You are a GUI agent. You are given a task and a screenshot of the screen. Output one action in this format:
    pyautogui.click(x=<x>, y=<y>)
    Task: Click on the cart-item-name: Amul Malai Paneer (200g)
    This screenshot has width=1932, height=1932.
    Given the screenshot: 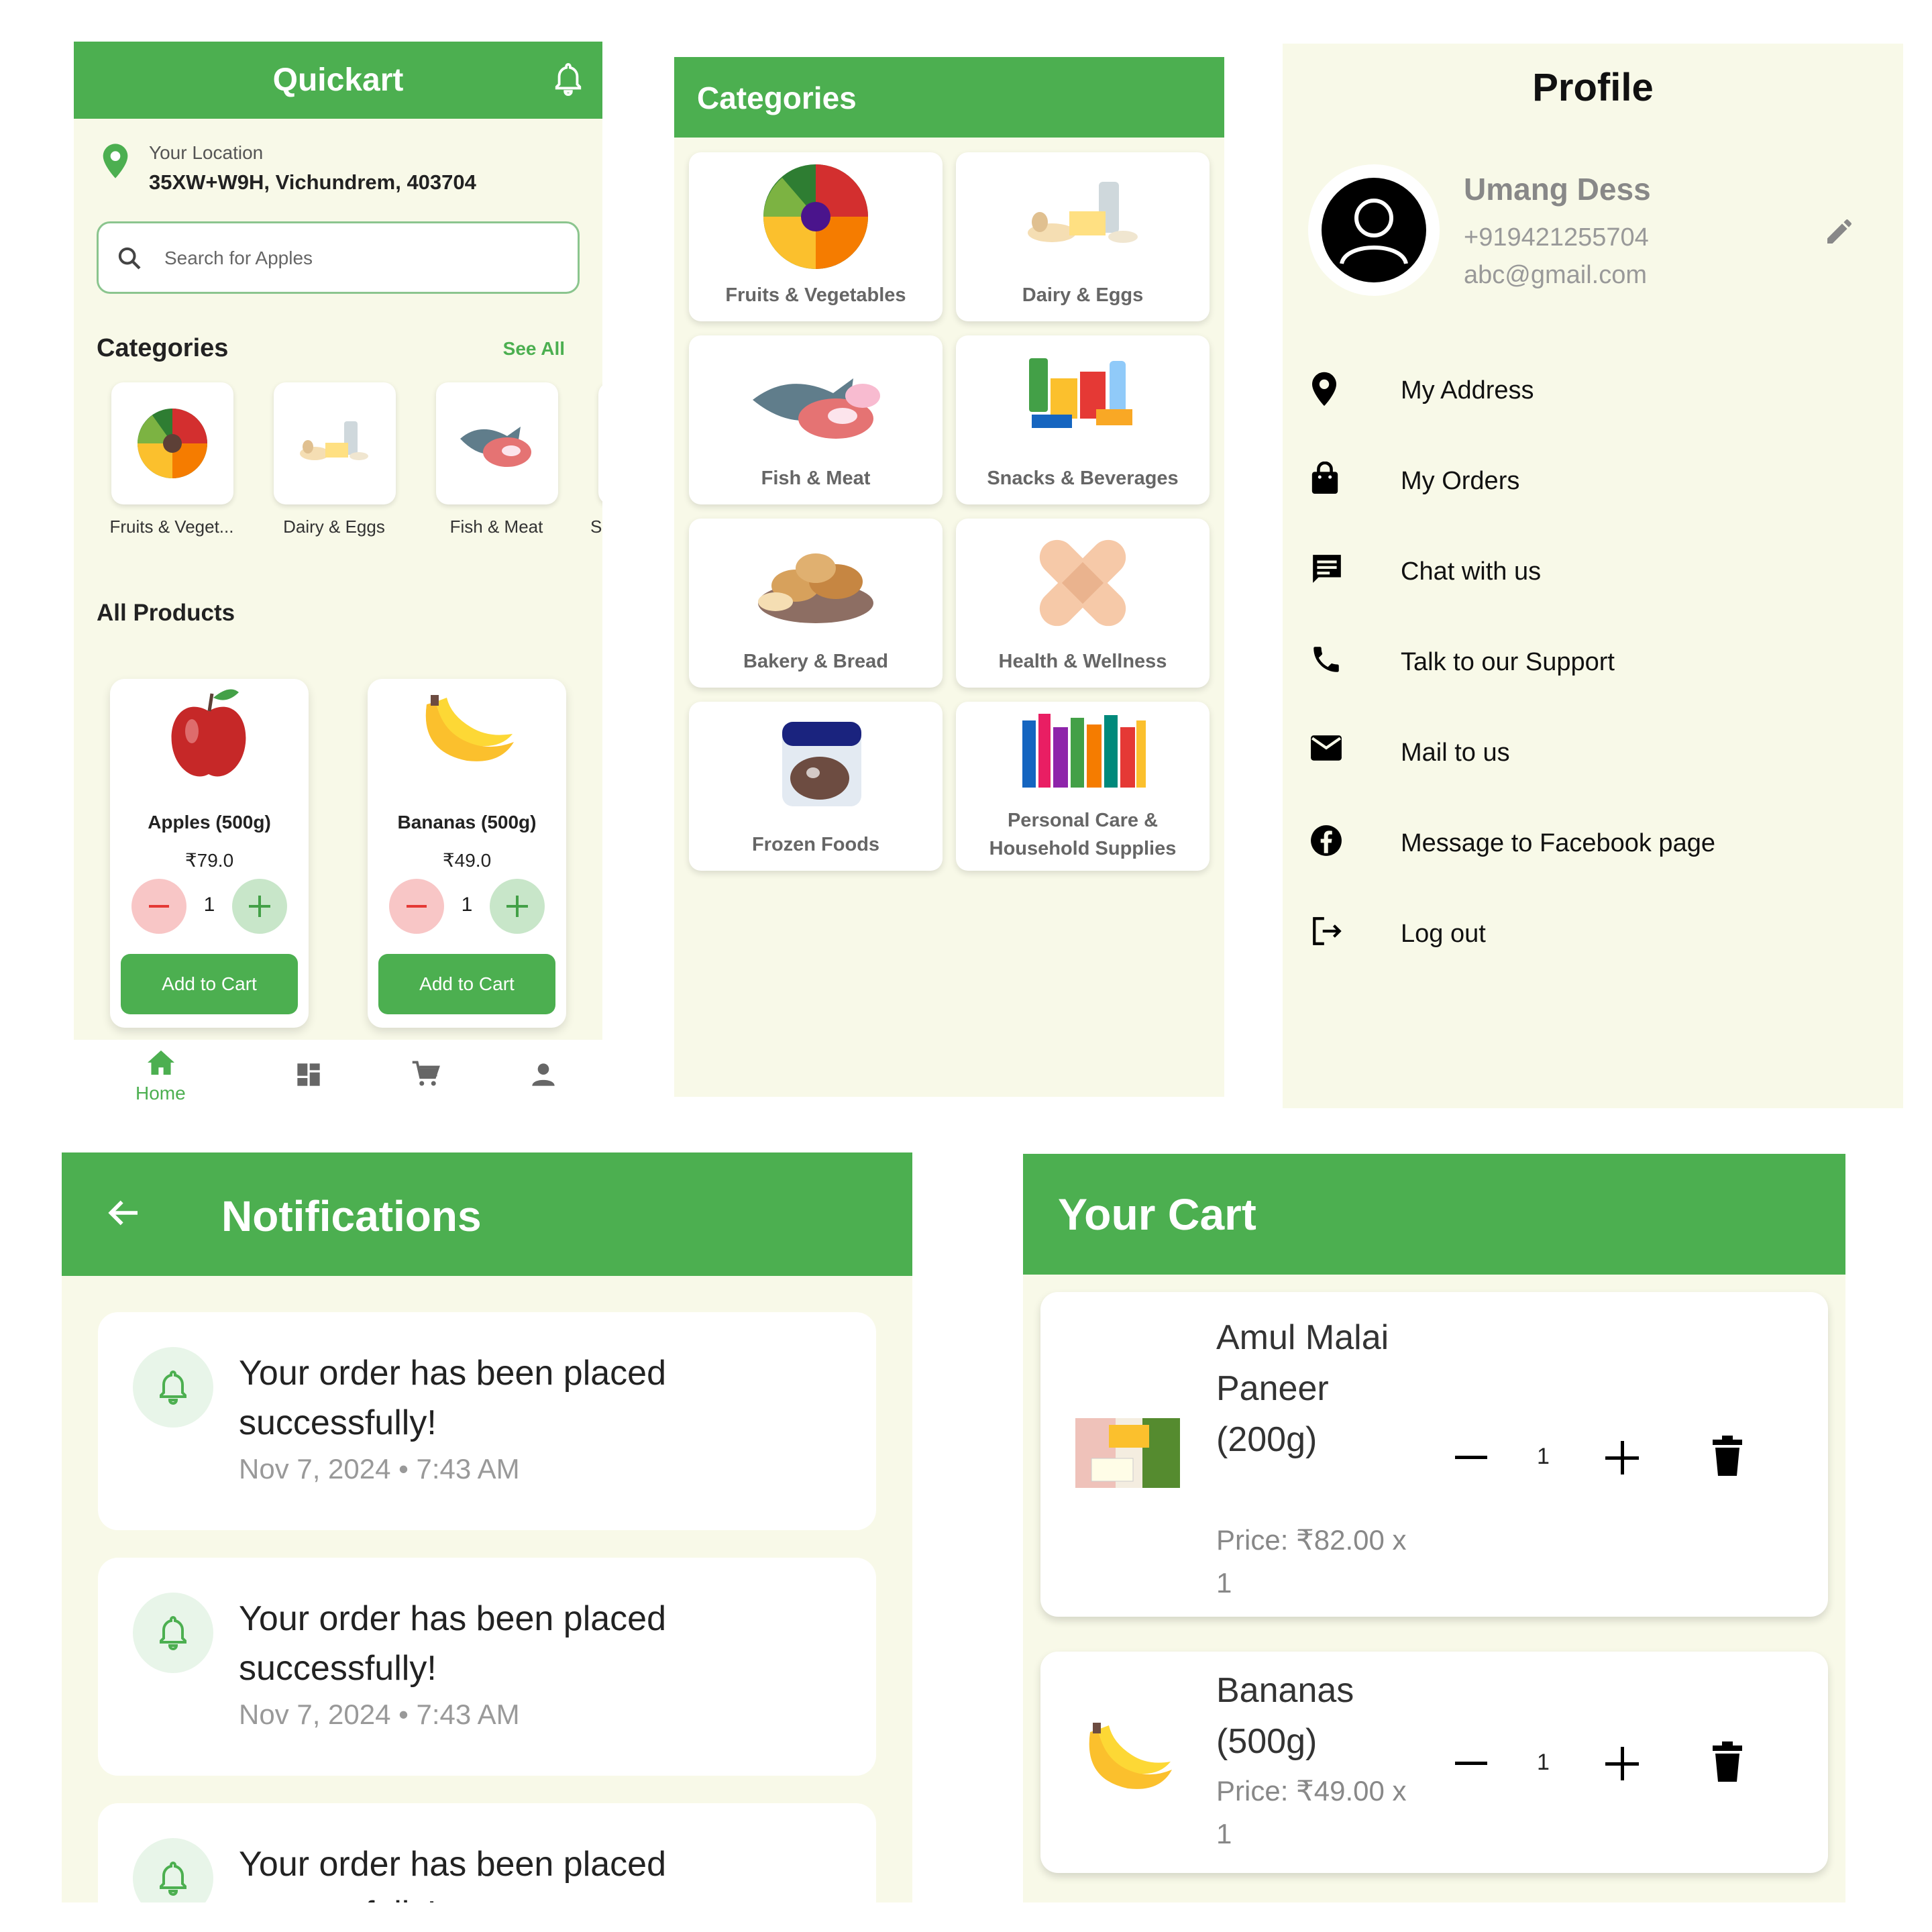 What is the action you would take?
    pyautogui.click(x=1302, y=1388)
    